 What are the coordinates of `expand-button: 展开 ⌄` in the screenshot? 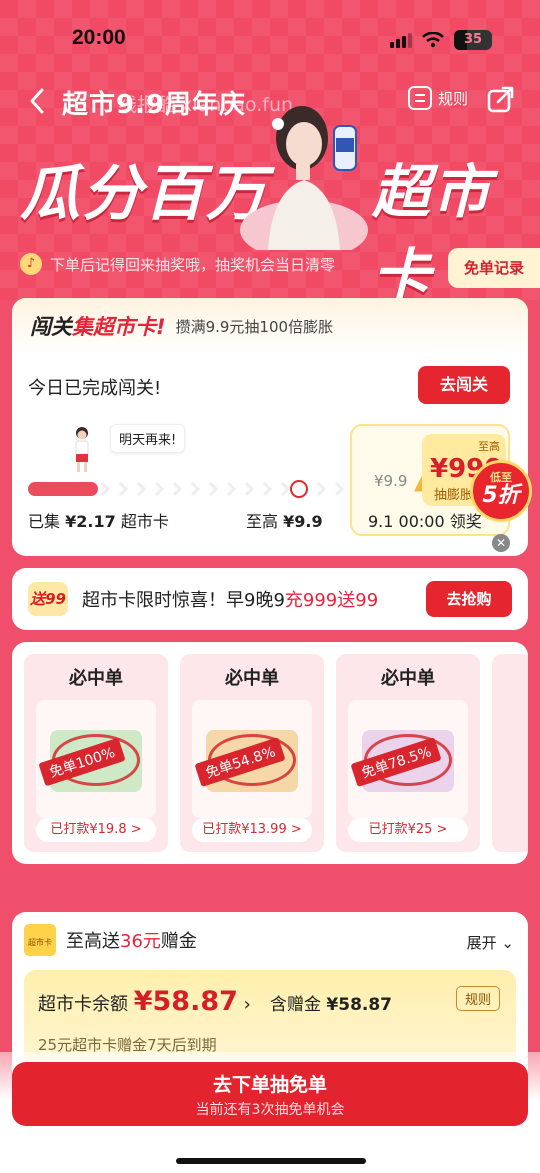 It's located at (490, 942).